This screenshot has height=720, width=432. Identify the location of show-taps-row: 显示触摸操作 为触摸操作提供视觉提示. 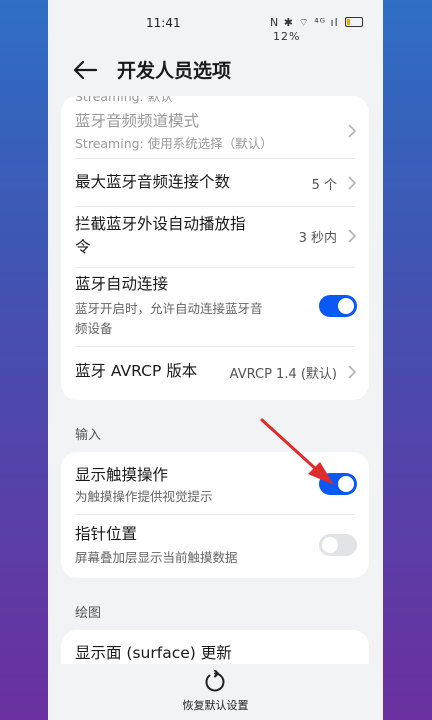
(215, 483).